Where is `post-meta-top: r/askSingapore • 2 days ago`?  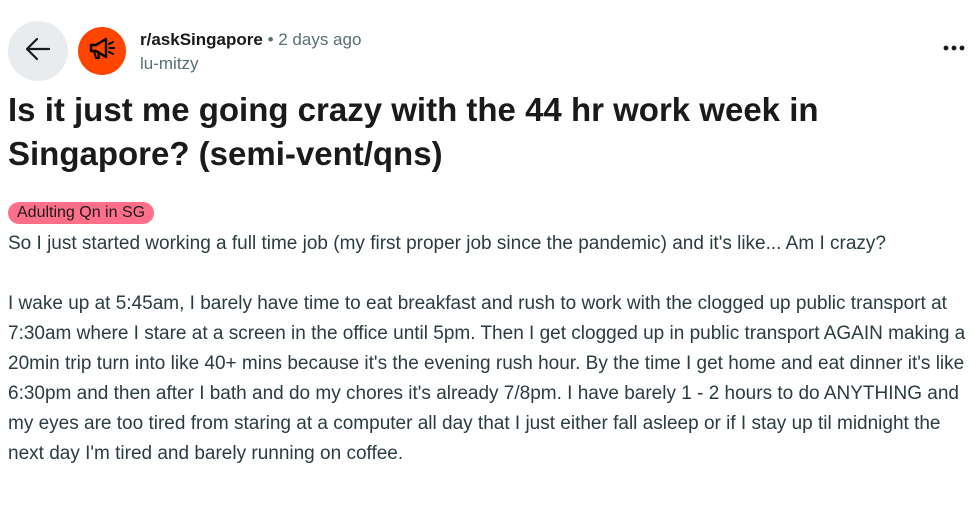
post-meta-top: r/askSingapore • 2 days ago is located at coordinates (250, 40).